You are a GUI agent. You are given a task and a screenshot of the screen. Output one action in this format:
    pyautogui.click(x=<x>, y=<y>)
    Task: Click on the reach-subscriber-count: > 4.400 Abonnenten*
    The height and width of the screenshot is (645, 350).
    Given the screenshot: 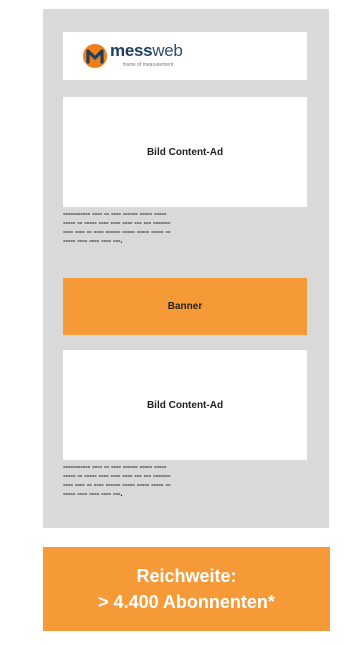 What is the action you would take?
    pyautogui.click(x=186, y=602)
    